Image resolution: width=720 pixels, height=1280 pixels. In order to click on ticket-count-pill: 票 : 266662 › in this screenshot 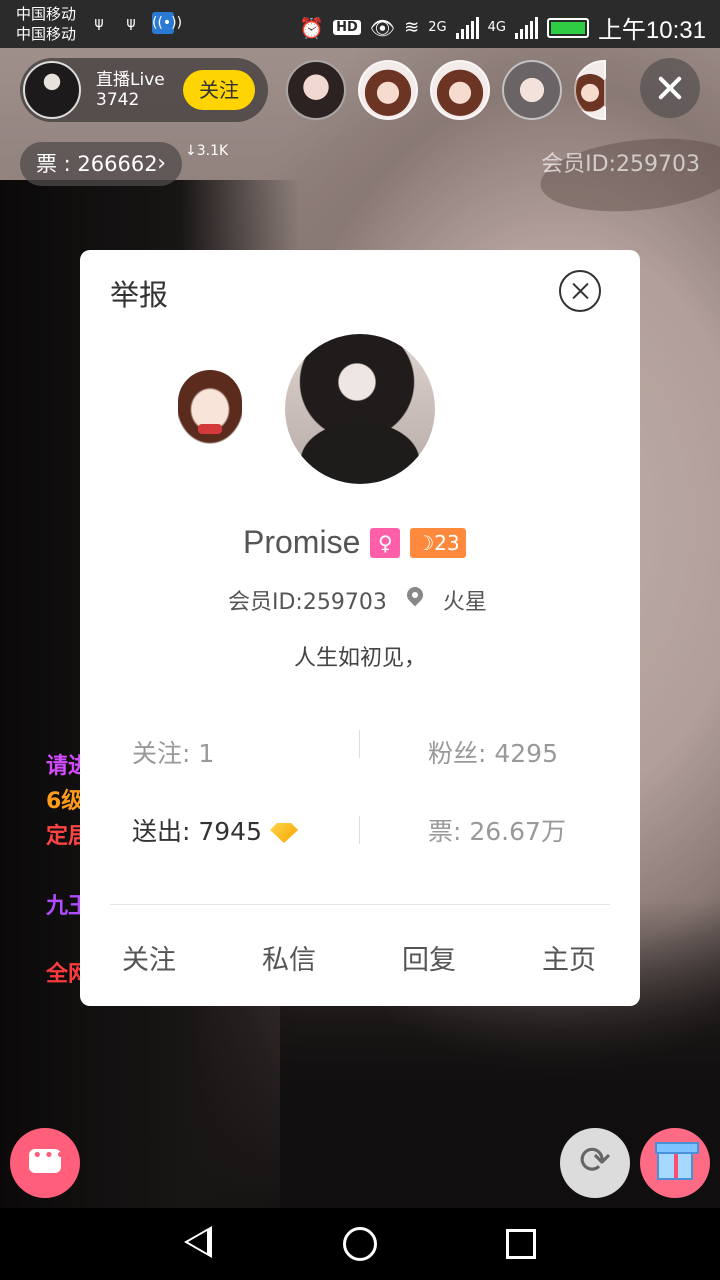, I will do `click(101, 164)`.